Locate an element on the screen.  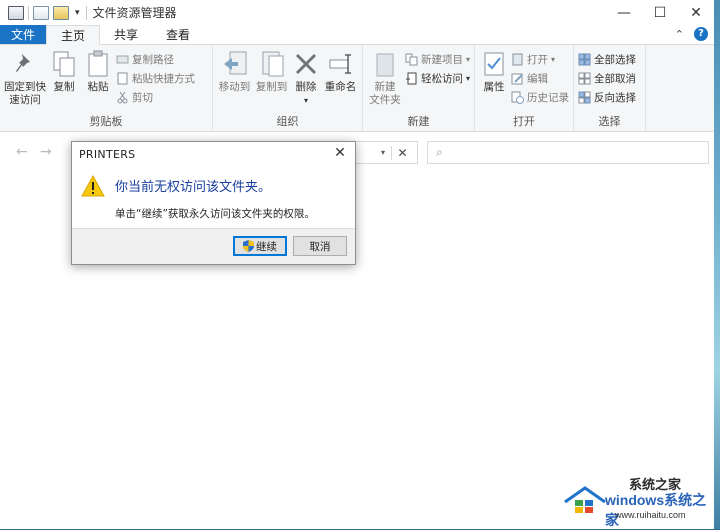
copy-path-button: 复制路径 is located at coordinates (155, 59).